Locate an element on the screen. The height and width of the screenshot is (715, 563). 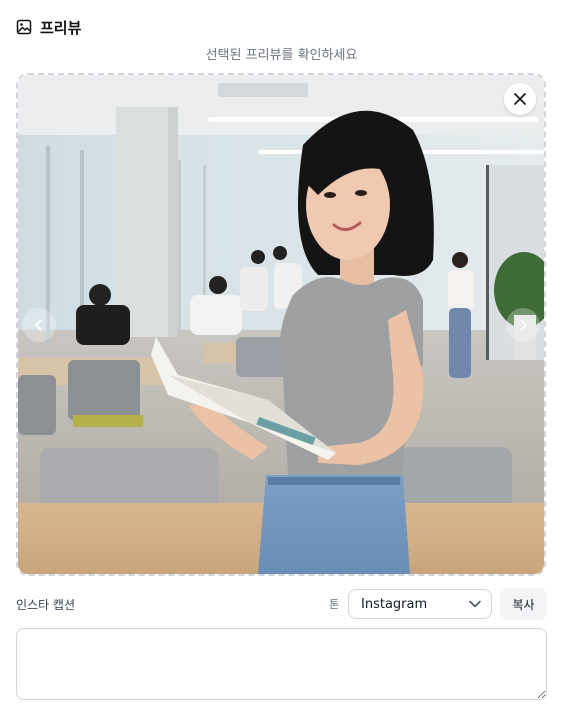
platform-select-value: Instagram is located at coordinates (394, 604).